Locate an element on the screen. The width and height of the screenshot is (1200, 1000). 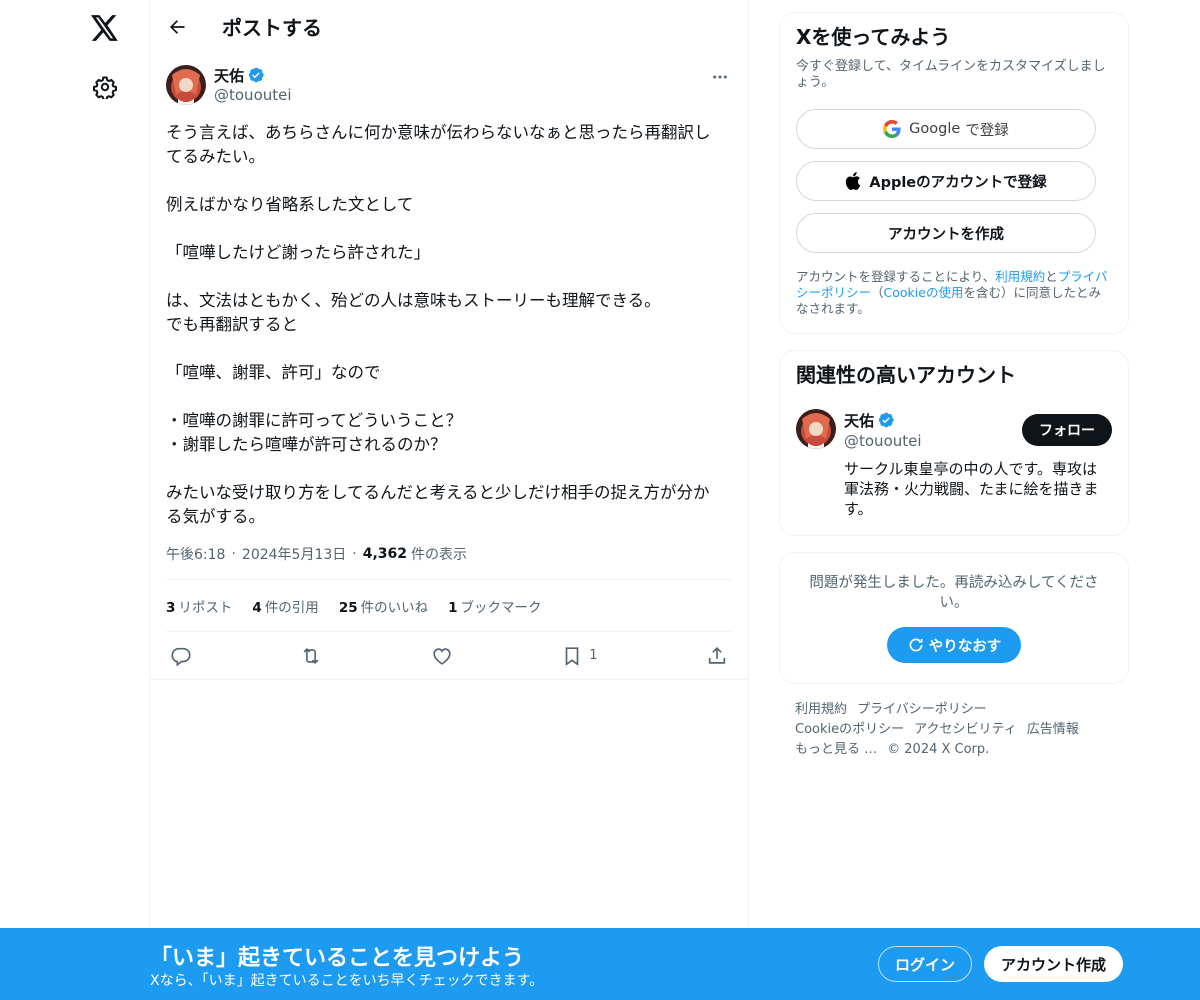
banner-title: 「いま」起きていることを見つけよう is located at coordinates (337, 958).